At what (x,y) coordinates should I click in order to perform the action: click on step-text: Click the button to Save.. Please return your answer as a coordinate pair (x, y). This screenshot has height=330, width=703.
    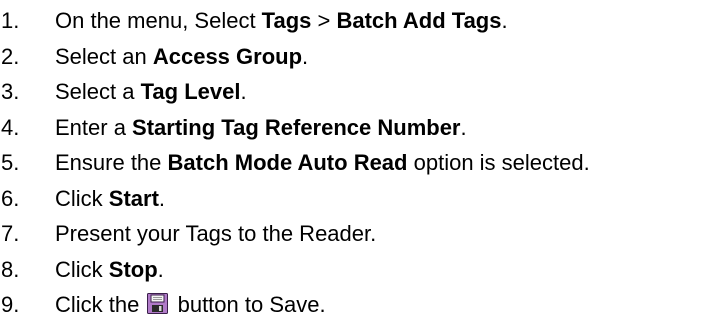
    Looking at the image, I should click on (190, 305).